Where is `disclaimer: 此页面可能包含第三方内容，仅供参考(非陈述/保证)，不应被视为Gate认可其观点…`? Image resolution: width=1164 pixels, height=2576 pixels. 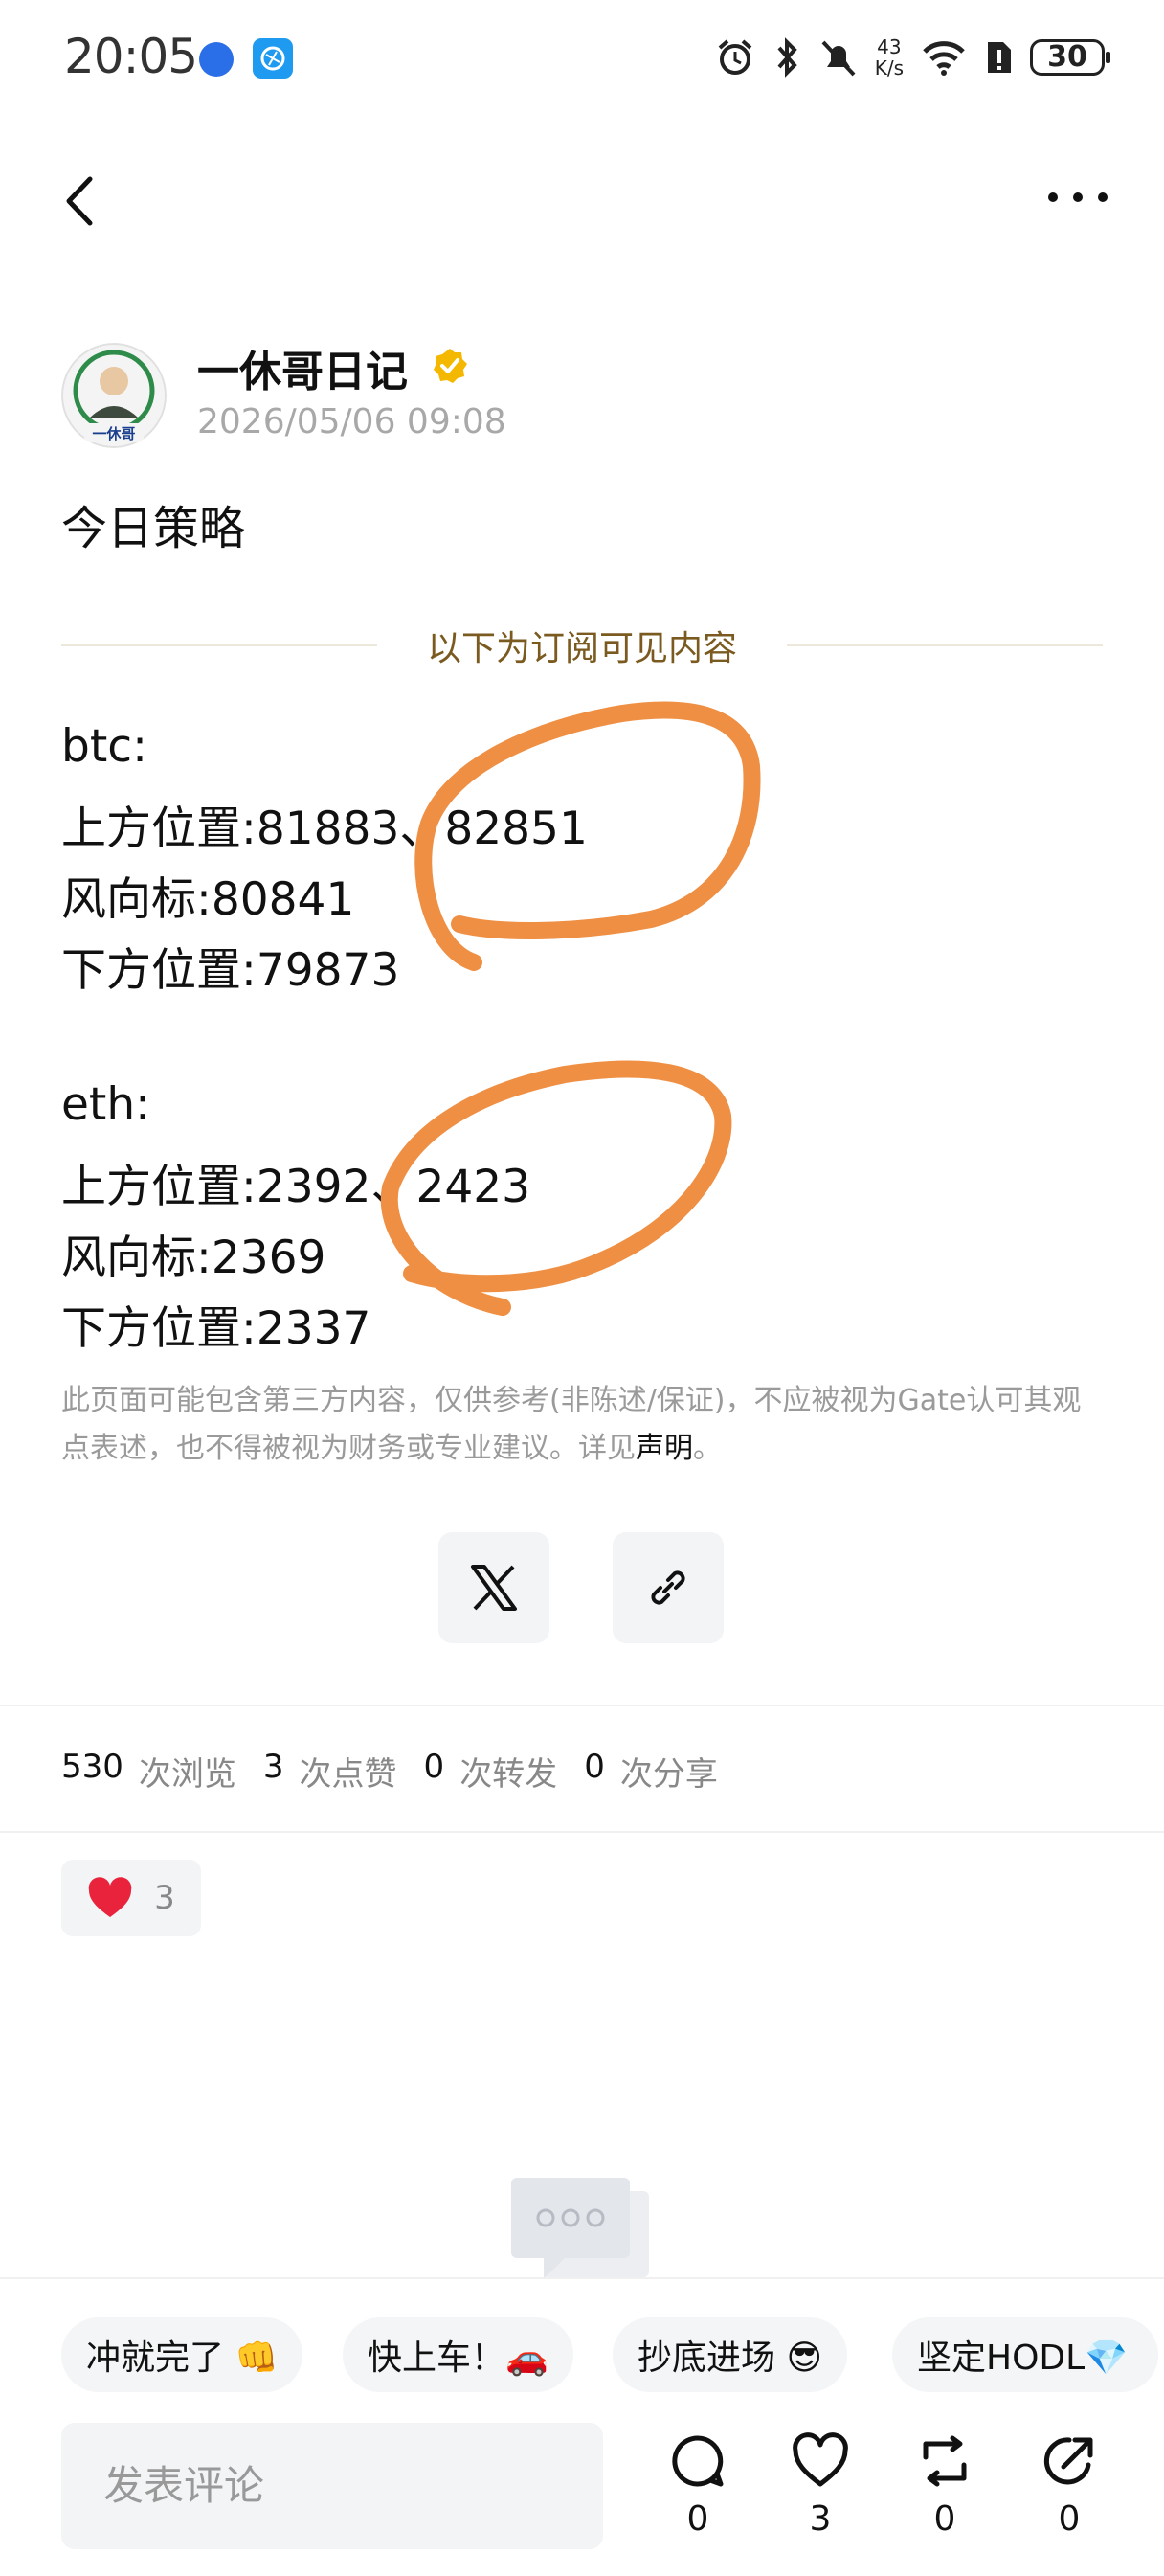 disclaimer: 此页面可能包含第三方内容，仅供参考(非陈述/保证)，不应被视为Gate认可其观点… is located at coordinates (571, 1424).